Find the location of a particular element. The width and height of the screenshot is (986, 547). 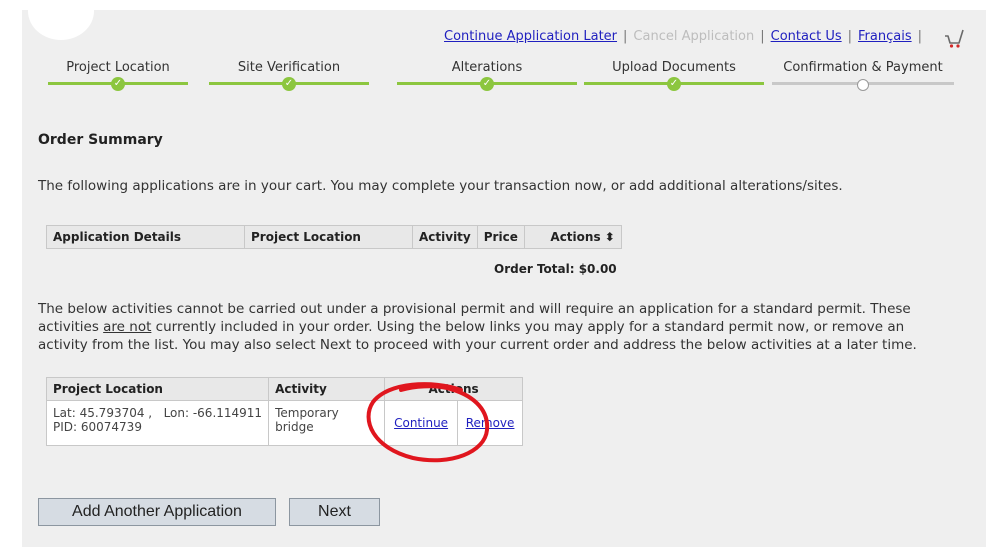

next-button: Next is located at coordinates (334, 512).